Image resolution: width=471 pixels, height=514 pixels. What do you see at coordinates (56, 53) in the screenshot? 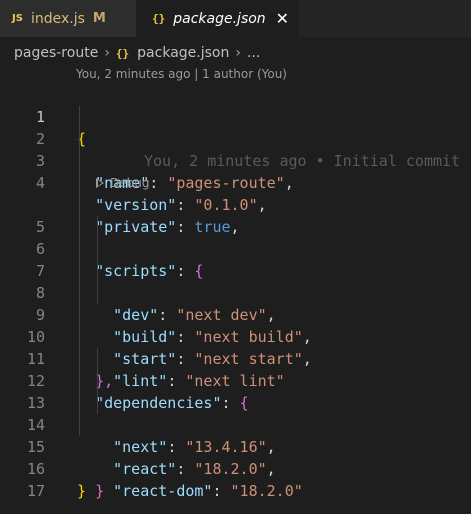
I see `breadcrumb-folder: pages-route` at bounding box center [56, 53].